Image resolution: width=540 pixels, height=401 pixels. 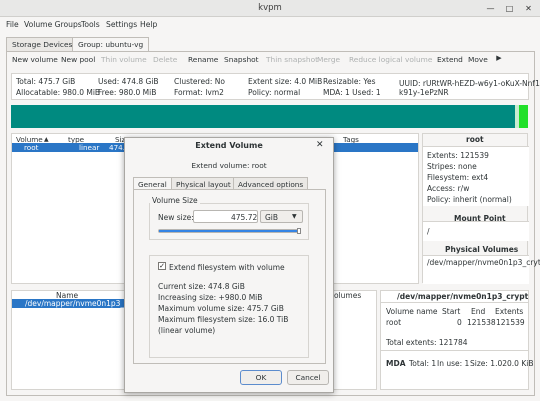 What do you see at coordinates (294, 216) in the screenshot?
I see `chevron-down-icon: ▼` at bounding box center [294, 216].